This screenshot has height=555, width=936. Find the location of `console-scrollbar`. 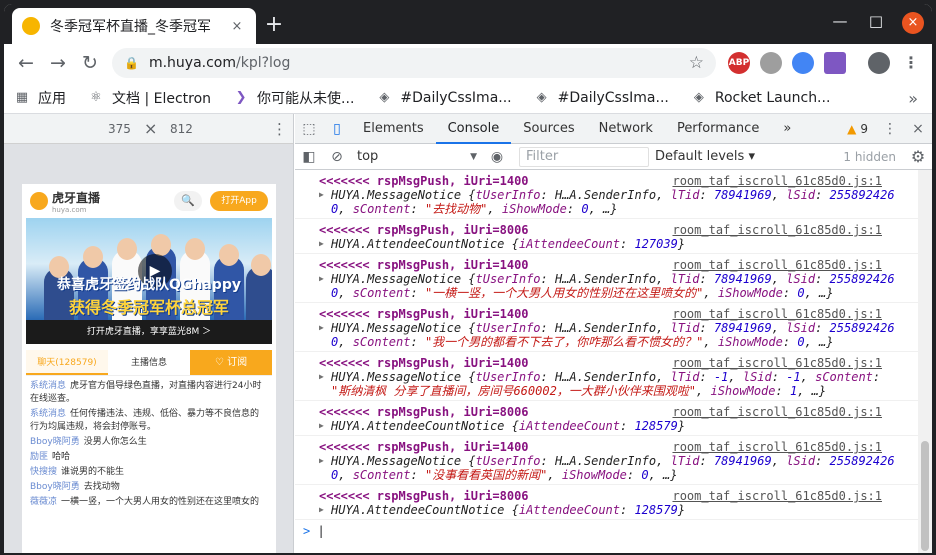

console-scrollbar is located at coordinates (925, 361).